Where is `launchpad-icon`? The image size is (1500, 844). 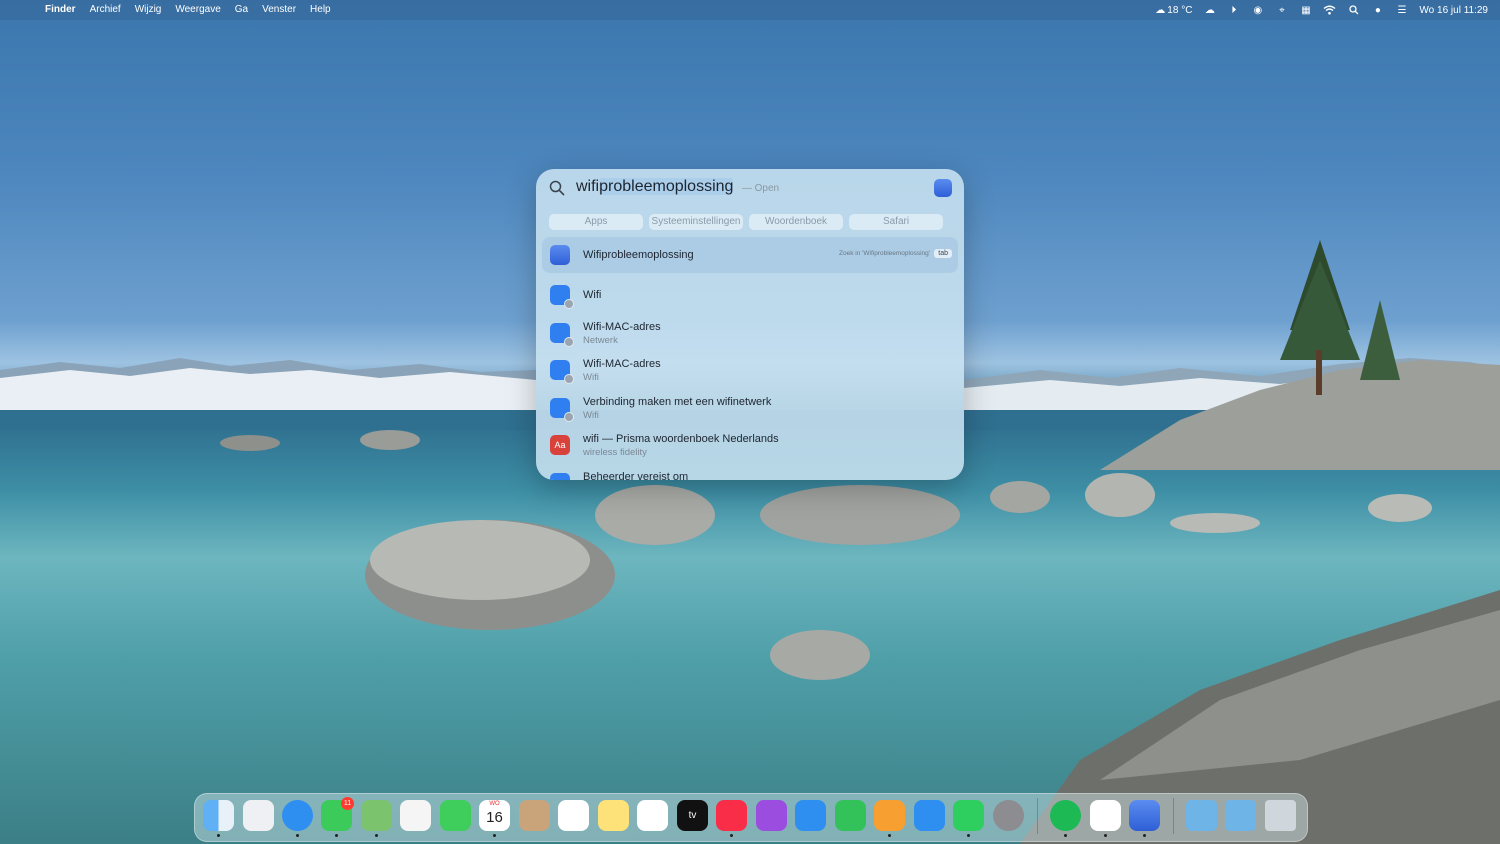 launchpad-icon is located at coordinates (258, 815).